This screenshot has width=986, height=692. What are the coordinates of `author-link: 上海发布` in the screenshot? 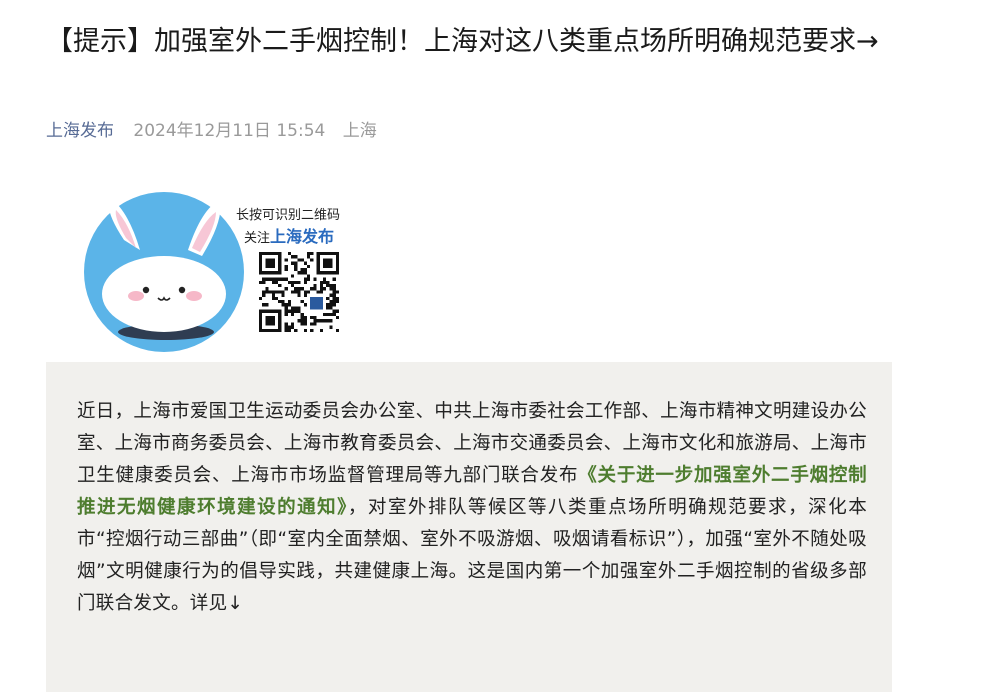 It's located at (80, 131).